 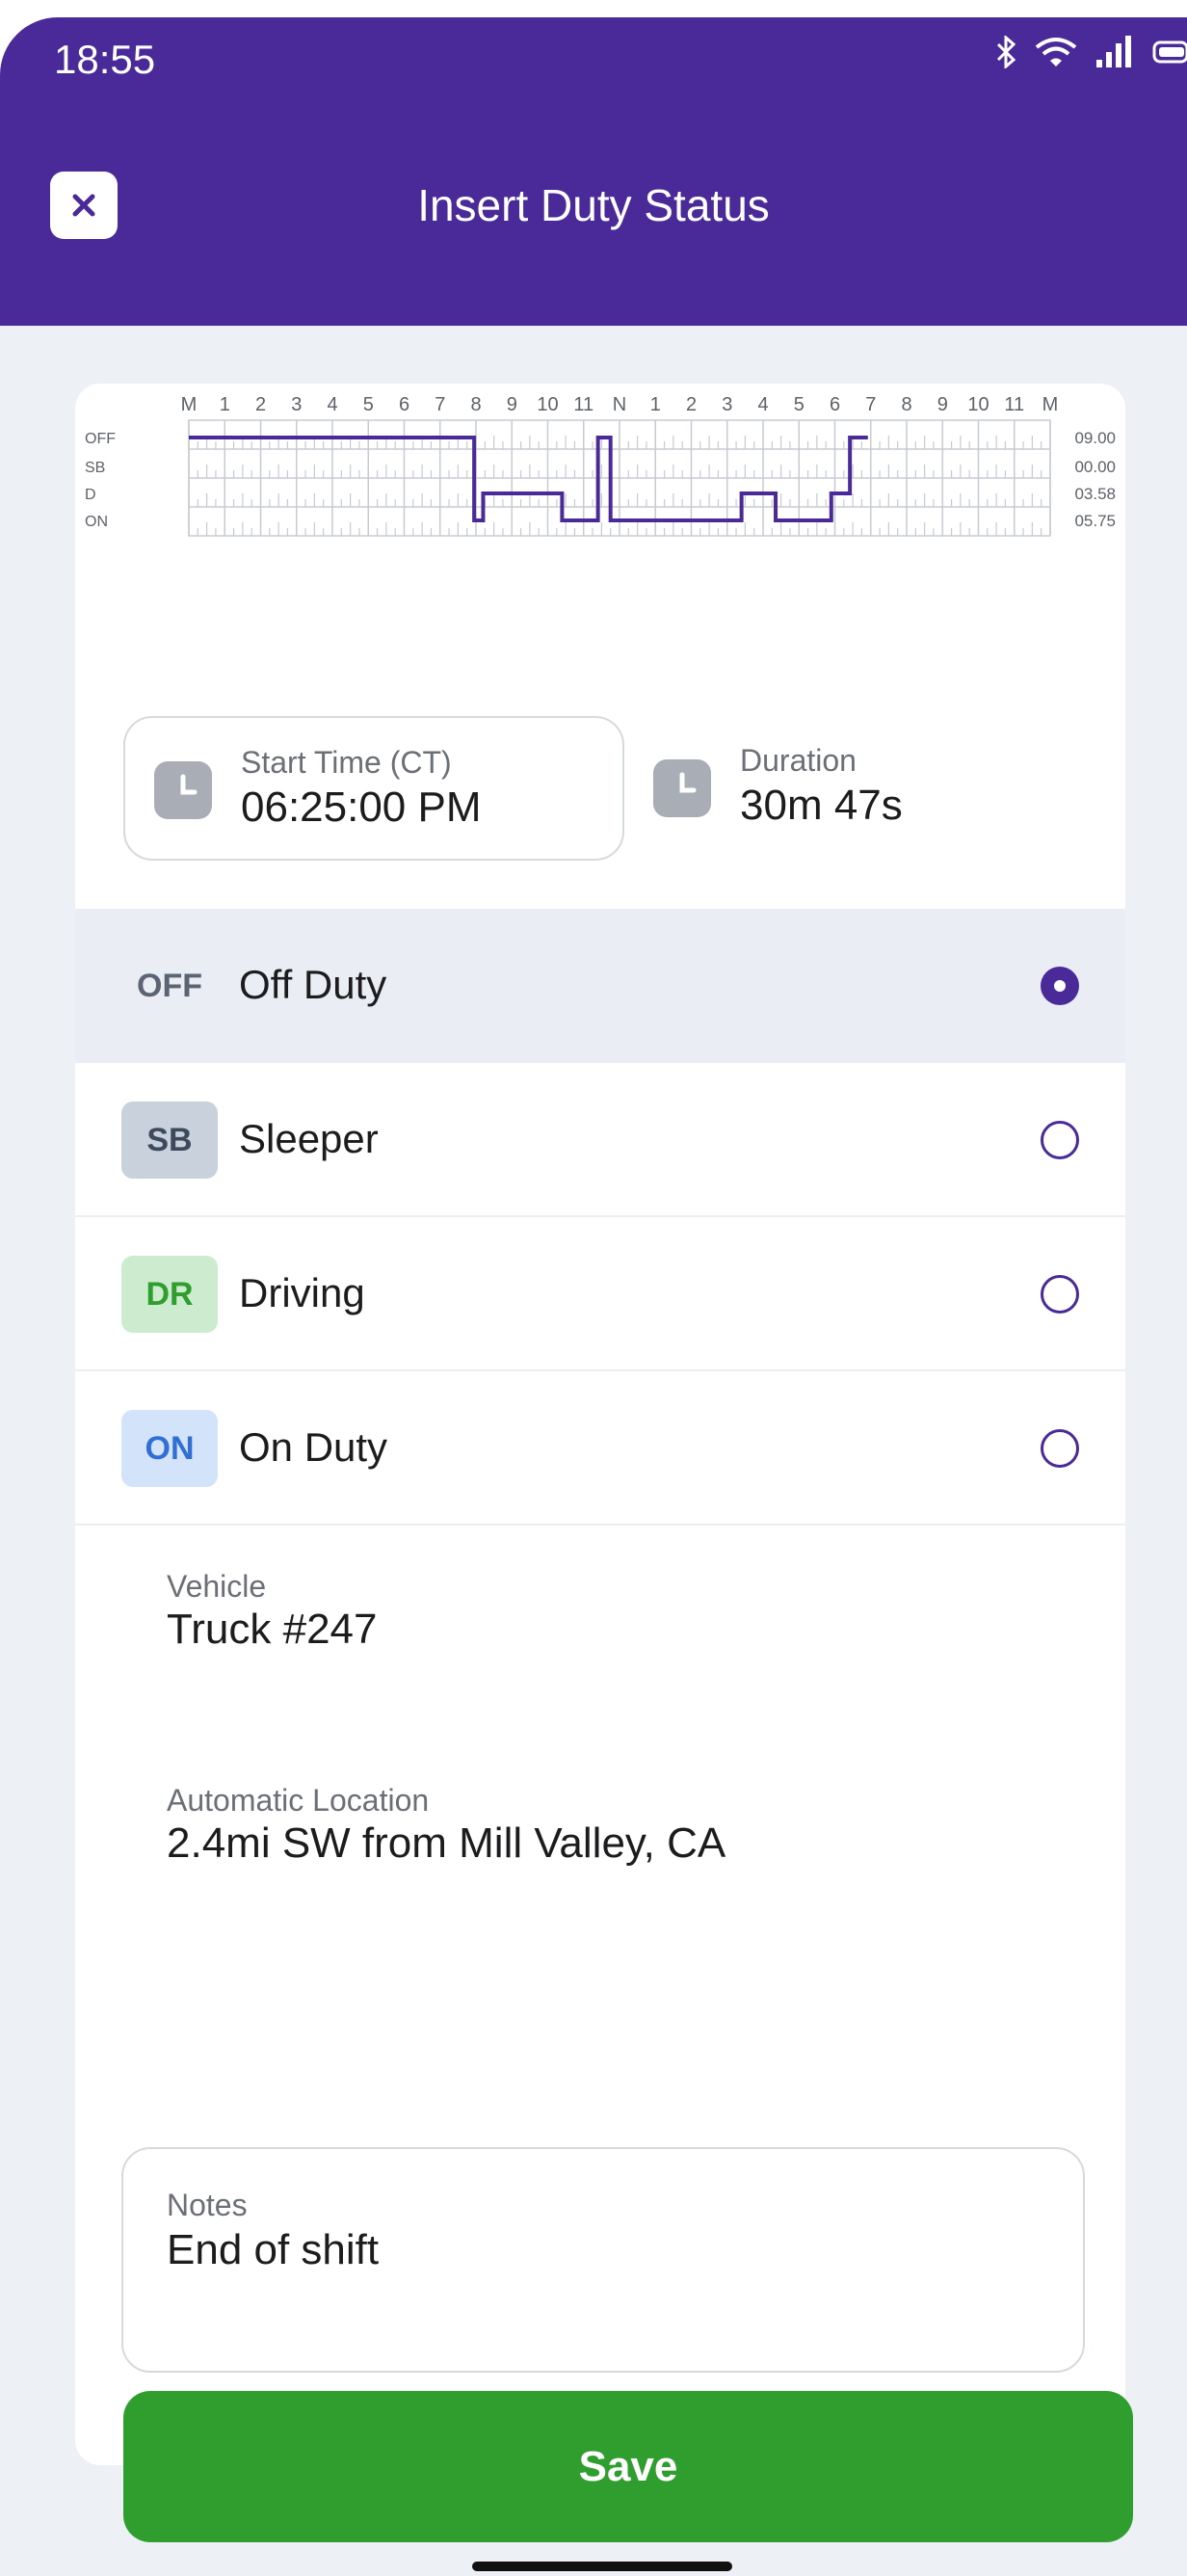 I want to click on status-label: Off Duty, so click(x=313, y=984).